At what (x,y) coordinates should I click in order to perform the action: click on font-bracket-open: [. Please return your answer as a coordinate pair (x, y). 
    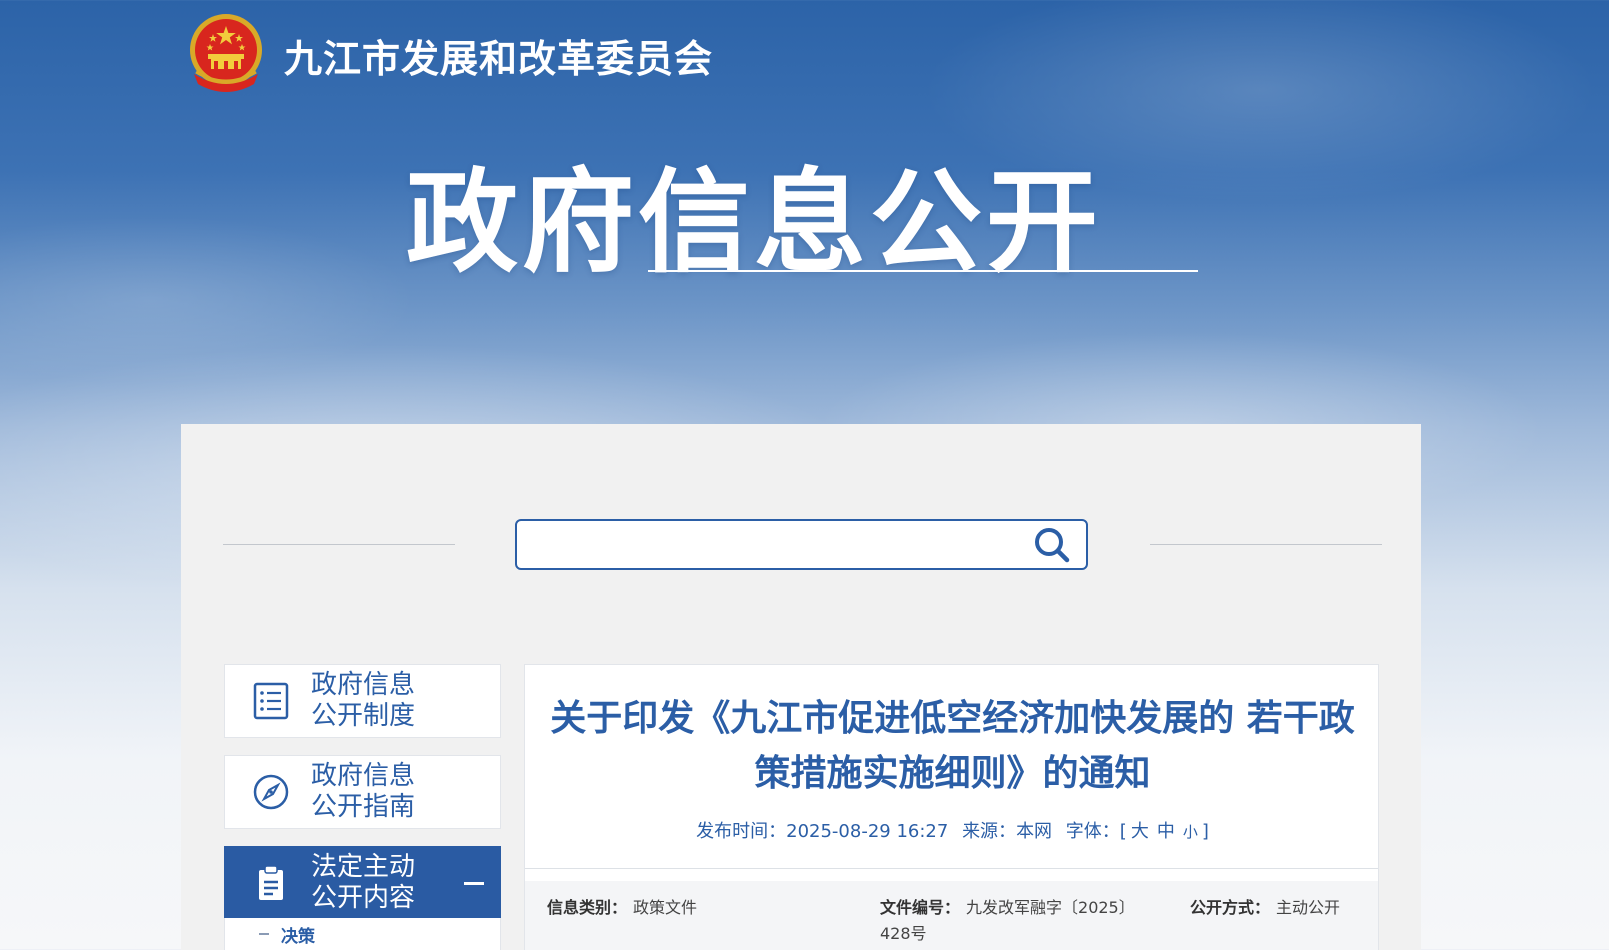
    Looking at the image, I should click on (1123, 831).